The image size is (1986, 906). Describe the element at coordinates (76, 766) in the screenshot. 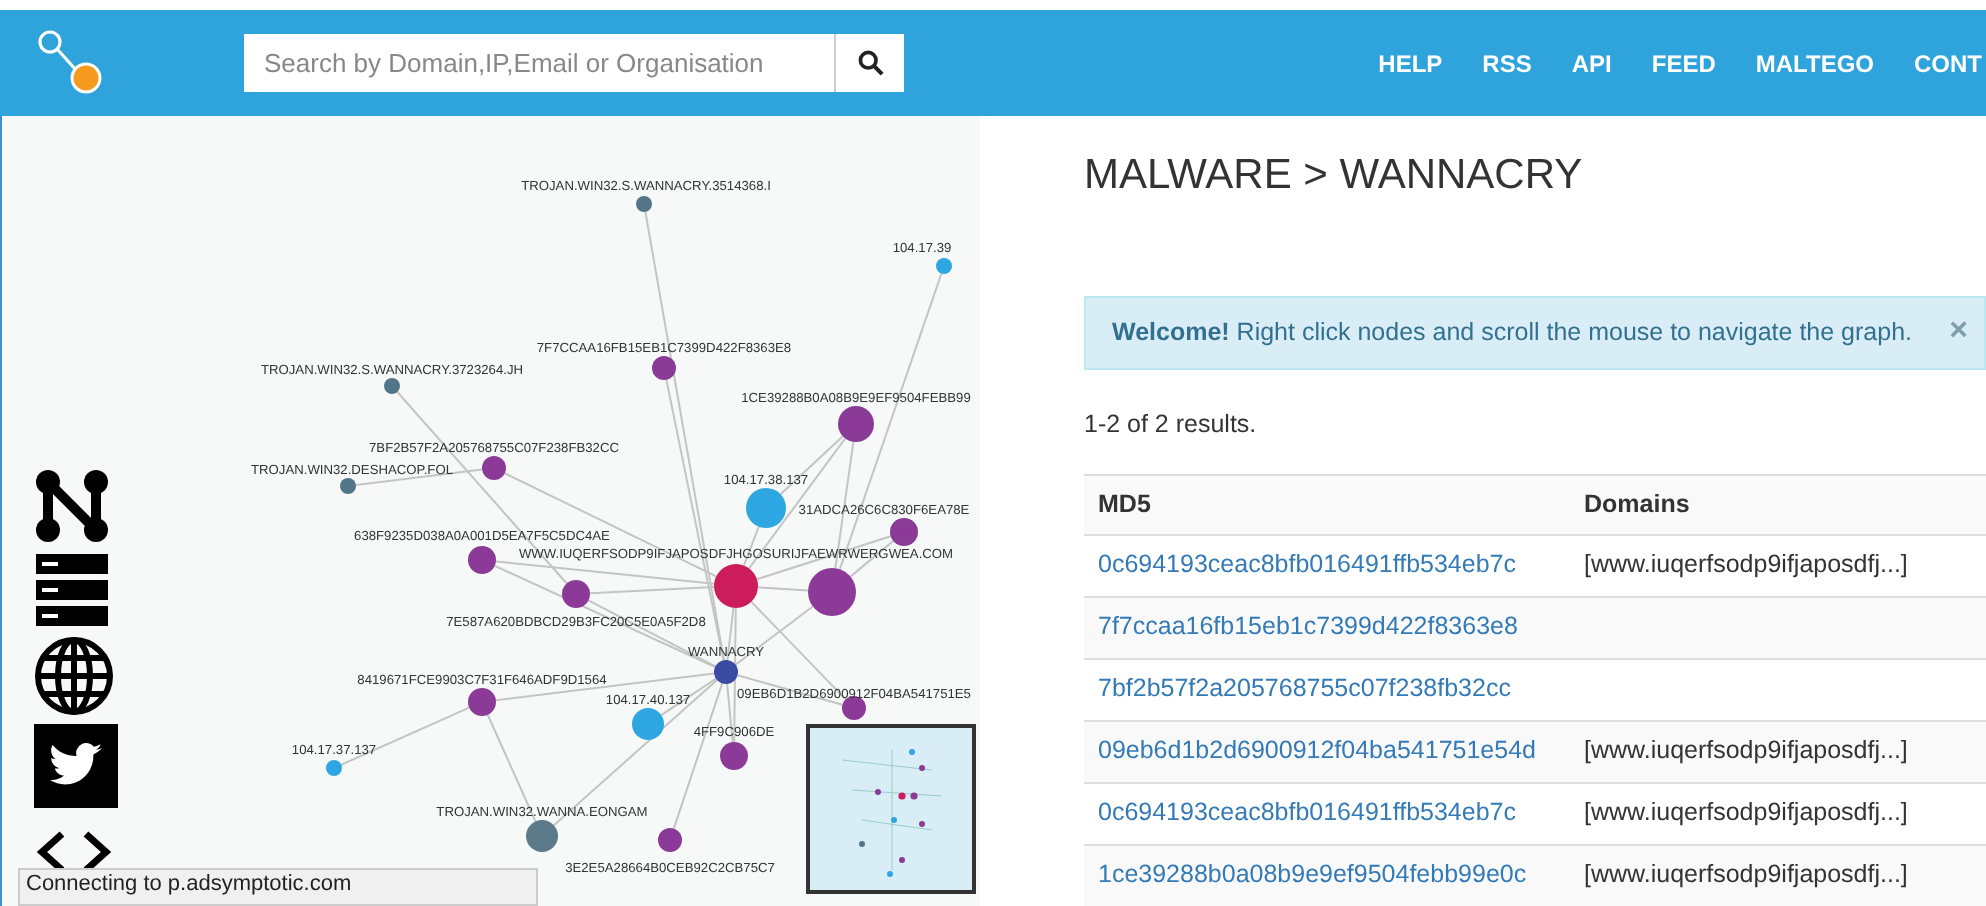

I see `bird-icon` at that location.